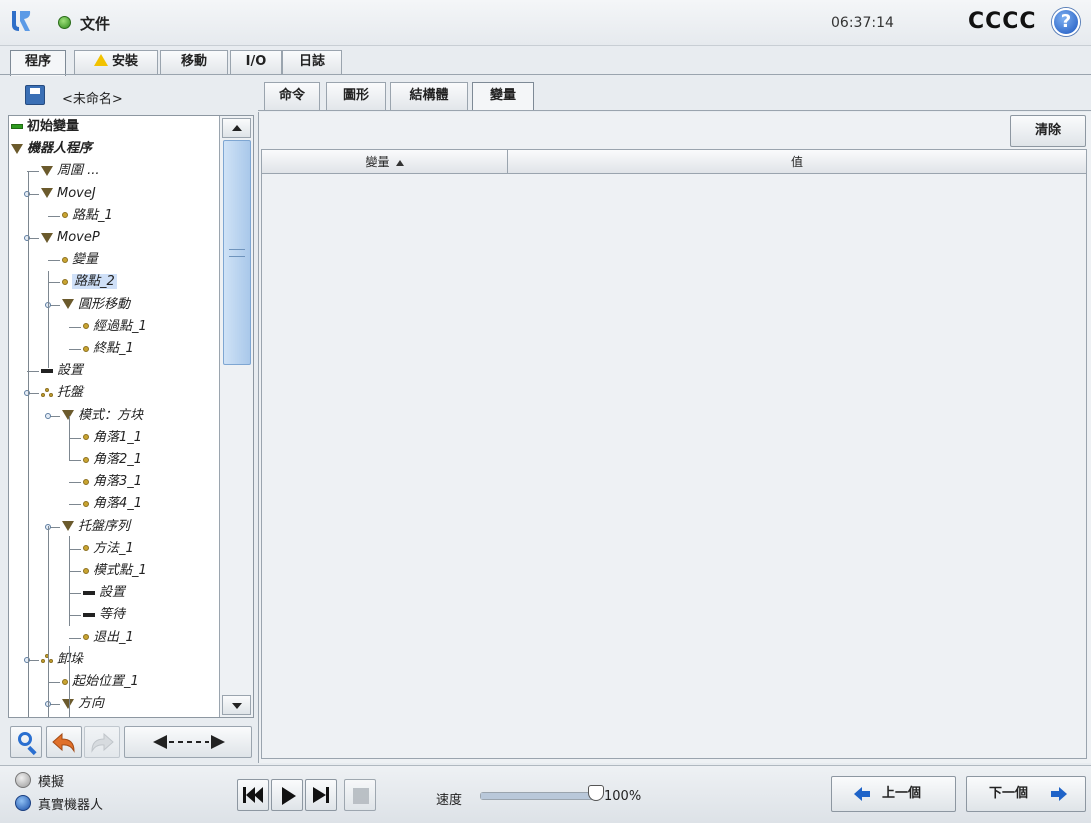 This screenshot has width=1091, height=823. What do you see at coordinates (92, 215) in the screenshot?
I see `tree-node-label: 路點_1` at bounding box center [92, 215].